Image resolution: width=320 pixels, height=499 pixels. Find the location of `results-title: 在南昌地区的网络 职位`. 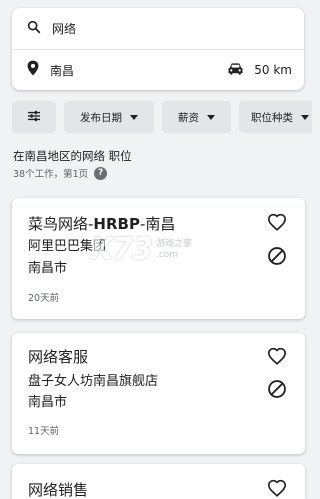

results-title: 在南昌地区的网络 职位 is located at coordinates (72, 156).